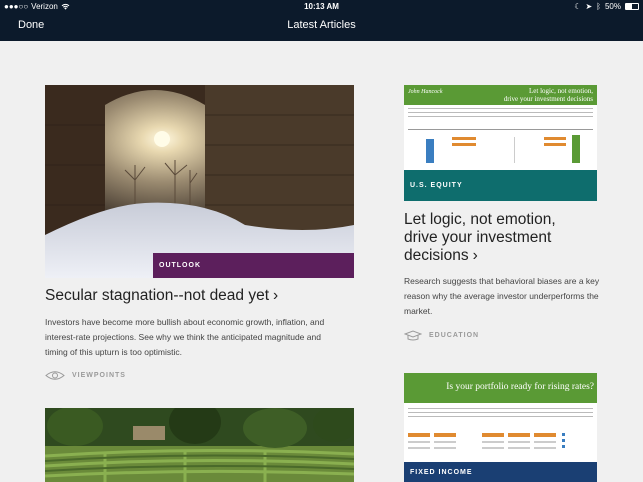  Describe the element at coordinates (425, 92) in the screenshot. I see `thumb-logo: John Hancock` at that location.